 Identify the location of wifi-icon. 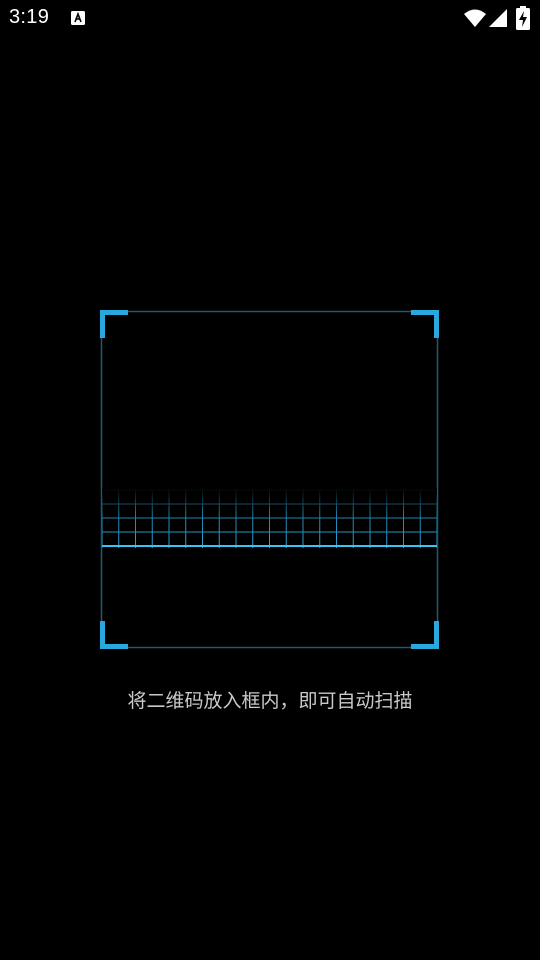
(475, 18).